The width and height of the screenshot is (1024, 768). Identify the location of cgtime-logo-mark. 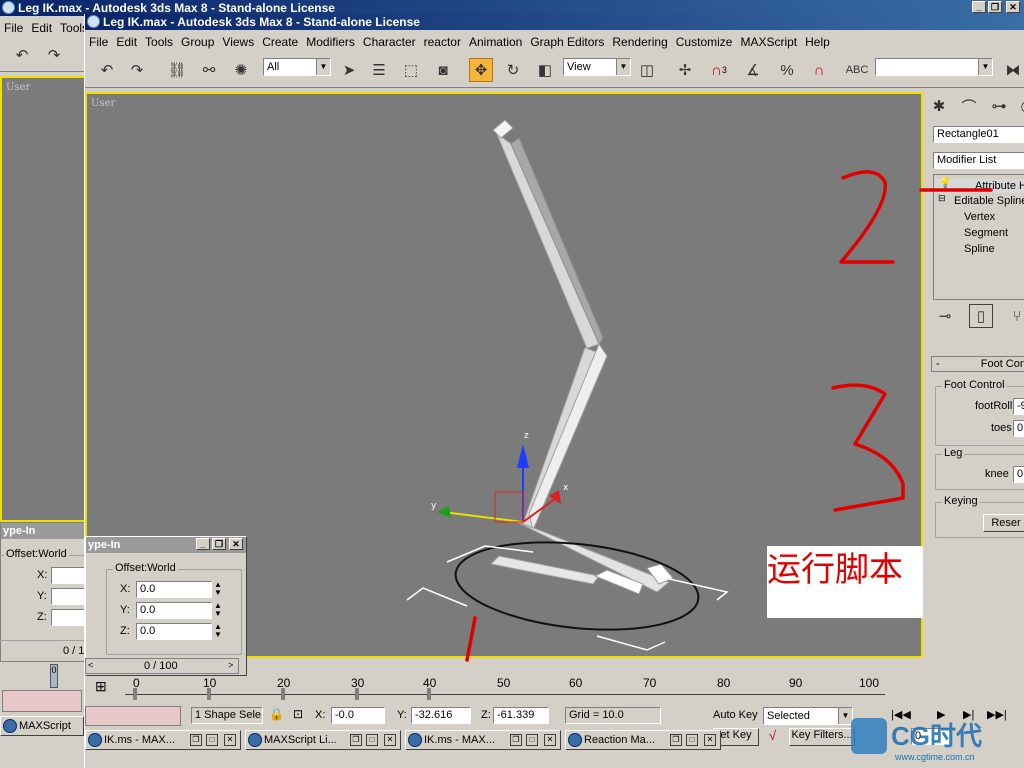
(869, 736).